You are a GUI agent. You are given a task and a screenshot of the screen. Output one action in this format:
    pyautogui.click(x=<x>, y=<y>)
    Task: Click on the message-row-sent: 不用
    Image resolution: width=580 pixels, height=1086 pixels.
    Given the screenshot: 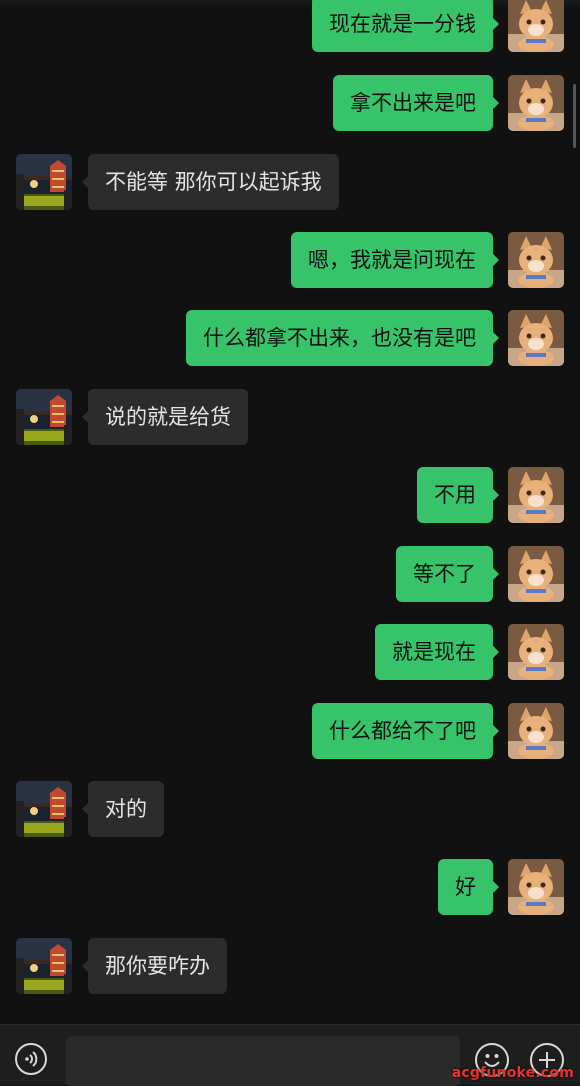 What is the action you would take?
    pyautogui.click(x=290, y=495)
    